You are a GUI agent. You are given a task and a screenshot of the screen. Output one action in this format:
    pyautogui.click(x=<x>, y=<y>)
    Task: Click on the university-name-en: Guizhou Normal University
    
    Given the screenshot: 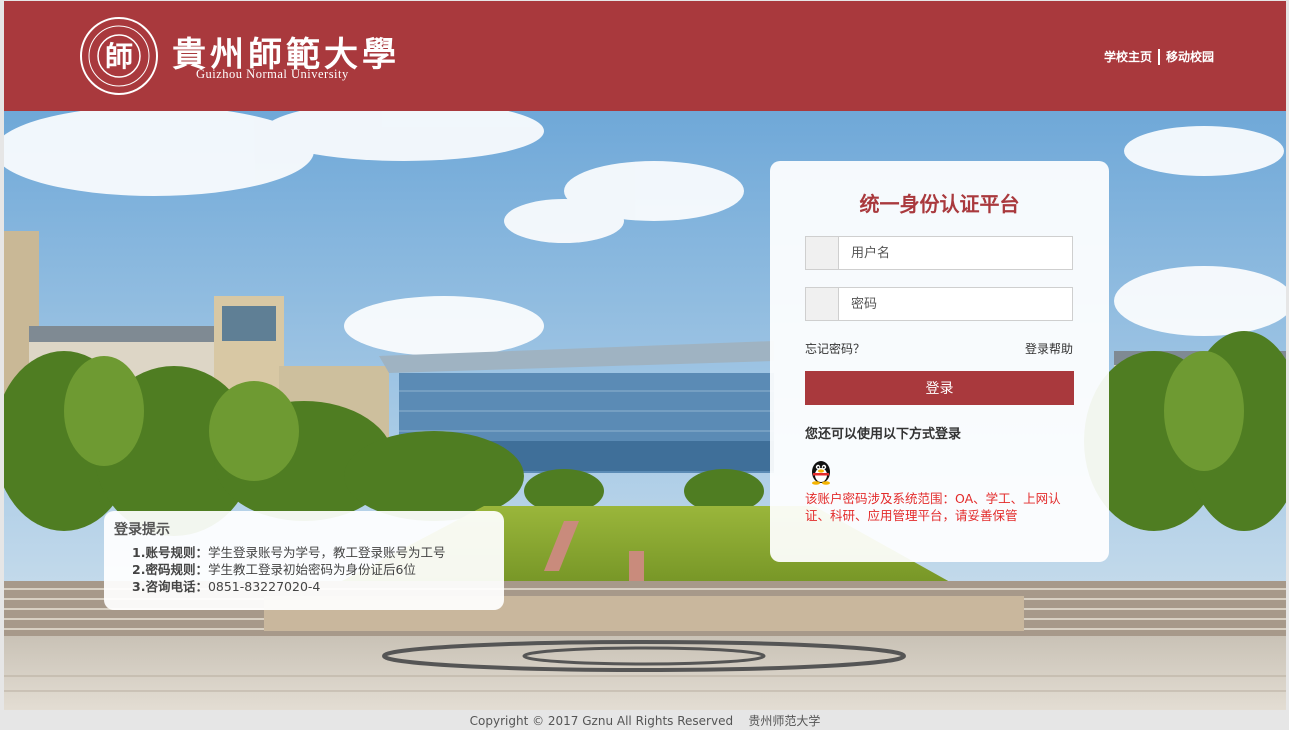 What is the action you would take?
    pyautogui.click(x=272, y=74)
    